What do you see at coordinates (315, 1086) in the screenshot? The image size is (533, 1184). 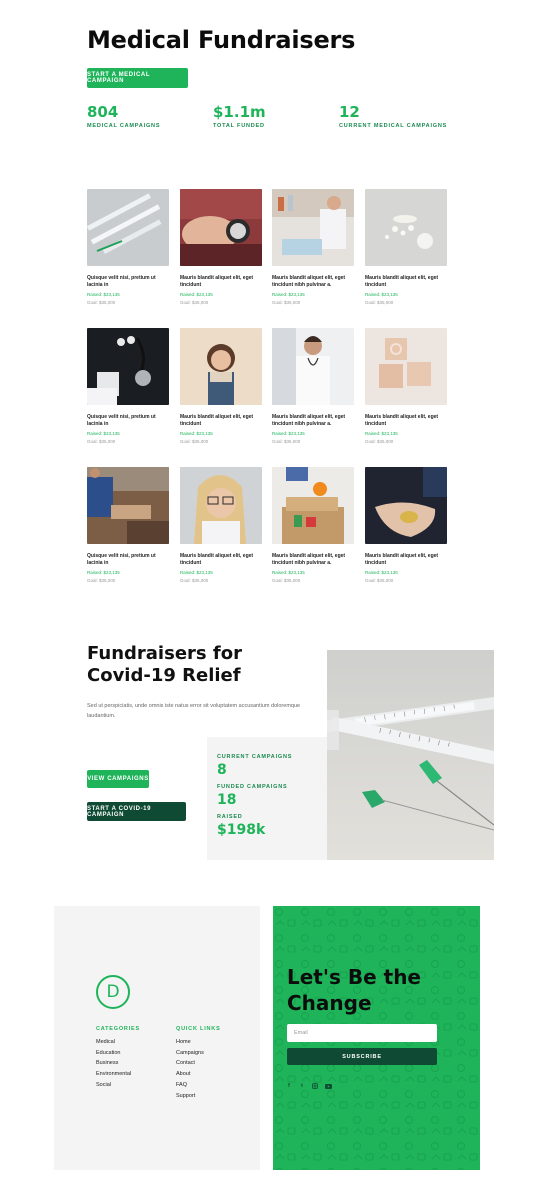 I see `instagram-icon` at bounding box center [315, 1086].